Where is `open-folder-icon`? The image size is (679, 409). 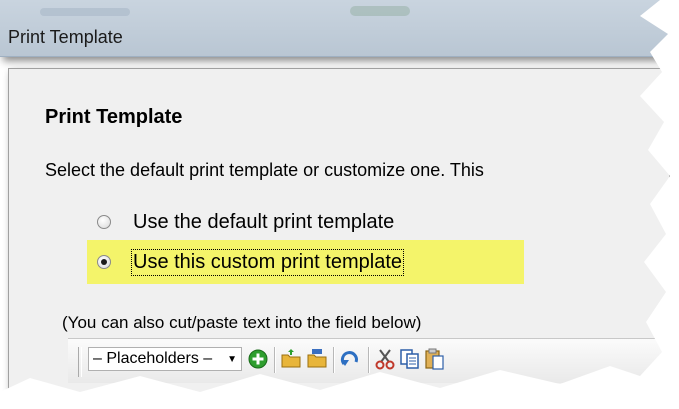
open-folder-icon is located at coordinates (291, 359).